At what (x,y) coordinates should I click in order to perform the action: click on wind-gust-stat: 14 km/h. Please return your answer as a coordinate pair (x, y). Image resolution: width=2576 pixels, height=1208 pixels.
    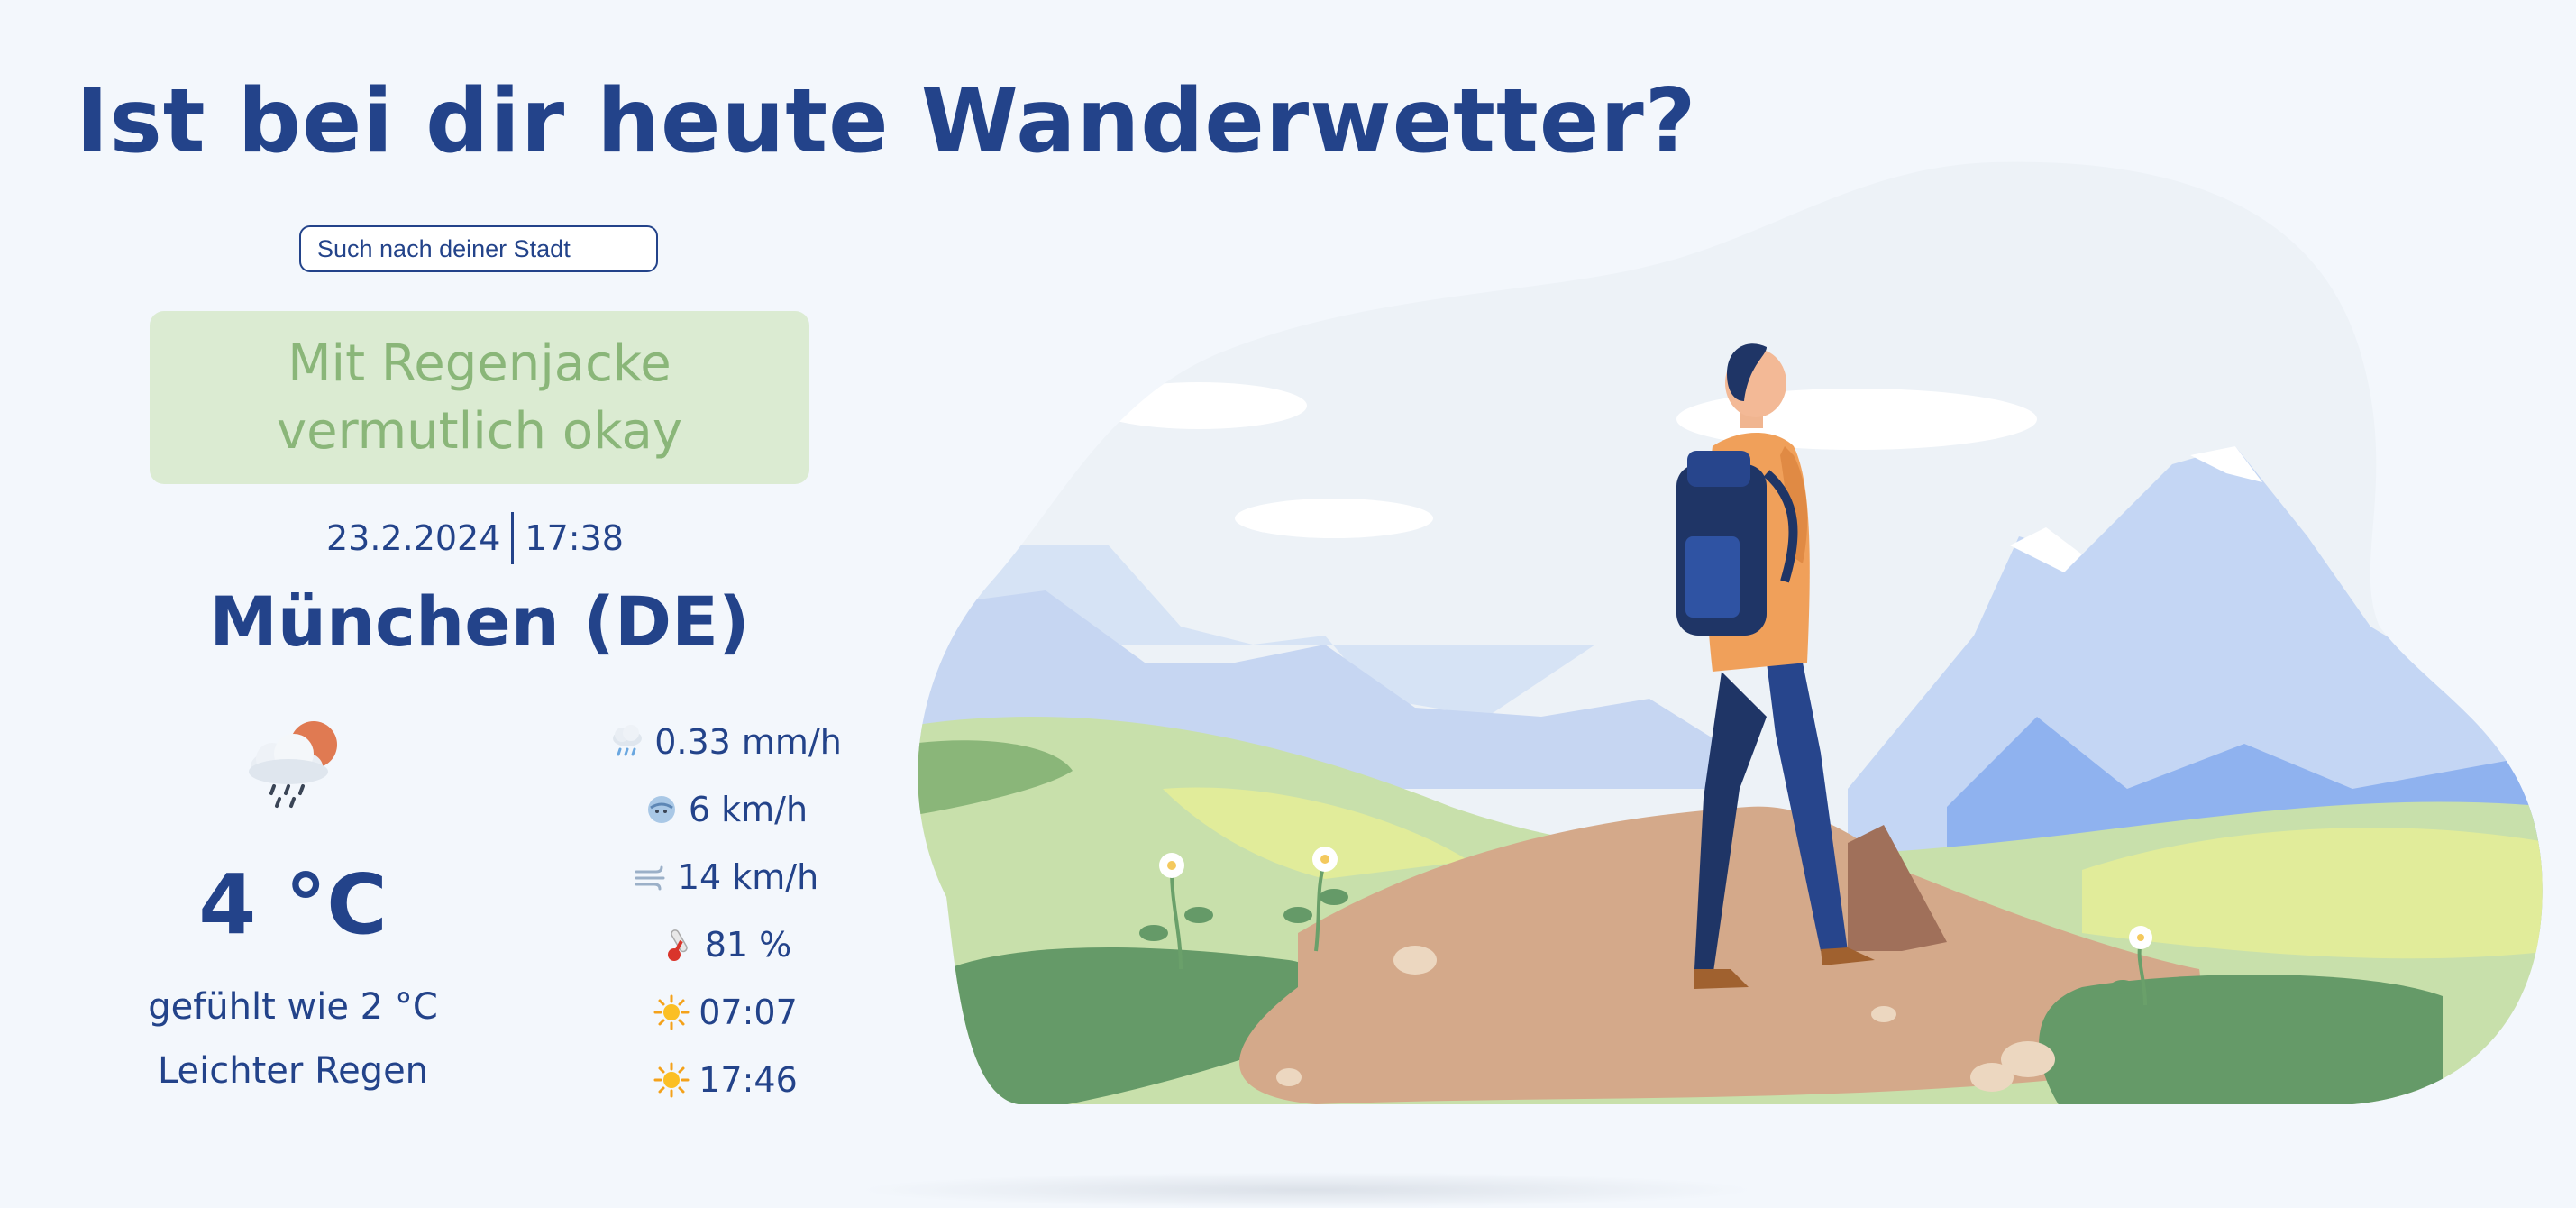
    Looking at the image, I should click on (725, 877).